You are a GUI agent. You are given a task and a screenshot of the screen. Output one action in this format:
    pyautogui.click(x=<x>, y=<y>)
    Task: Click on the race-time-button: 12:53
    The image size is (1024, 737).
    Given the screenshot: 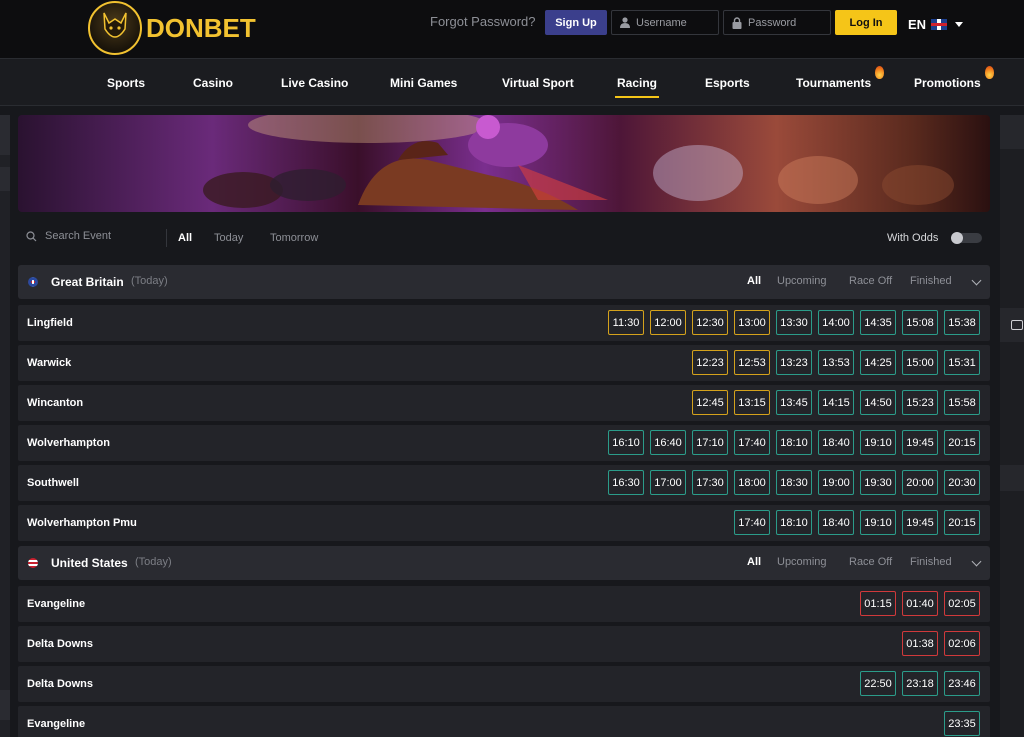 What is the action you would take?
    pyautogui.click(x=752, y=362)
    